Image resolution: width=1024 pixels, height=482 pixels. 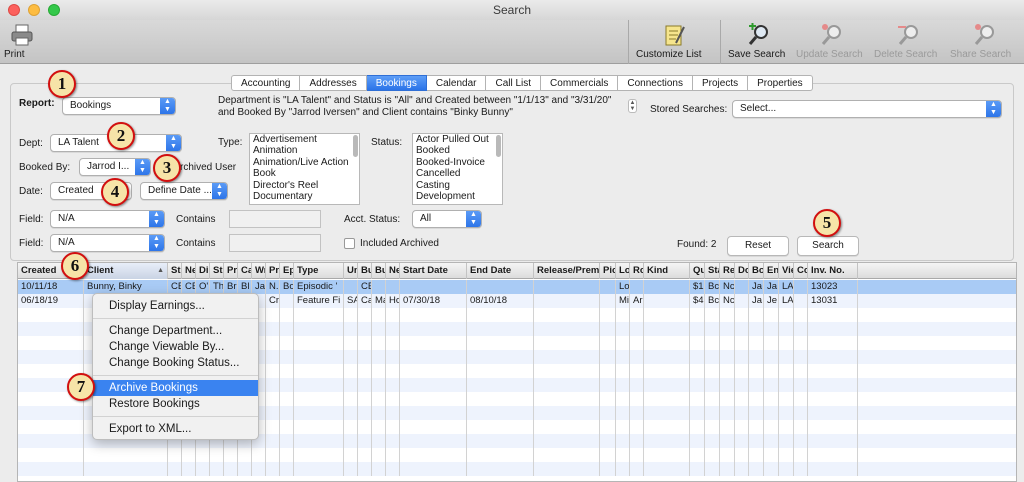 What do you see at coordinates (184, 191) in the screenshot?
I see `date-range-select: Define Date ... ▲ ▼` at bounding box center [184, 191].